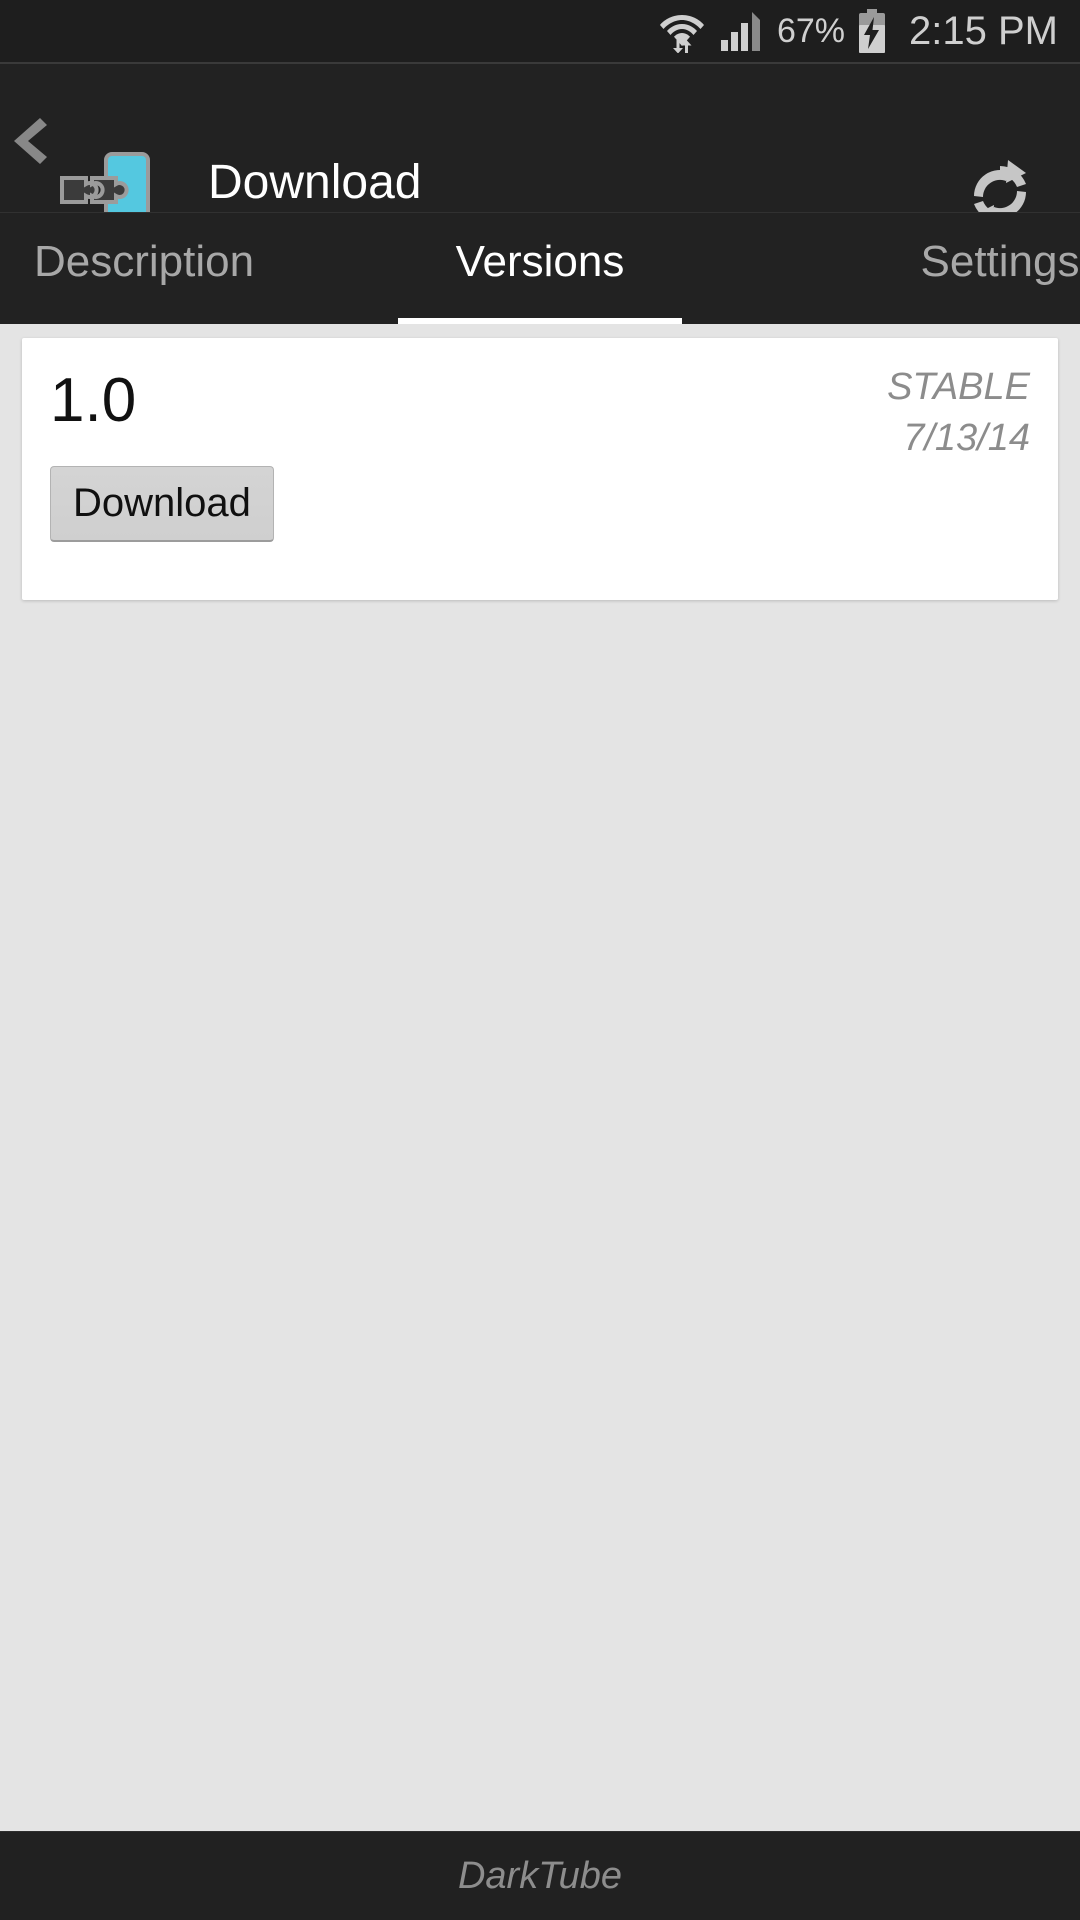 The image size is (1080, 1920). I want to click on version-meta: STABLE 7/13/14, so click(958, 413).